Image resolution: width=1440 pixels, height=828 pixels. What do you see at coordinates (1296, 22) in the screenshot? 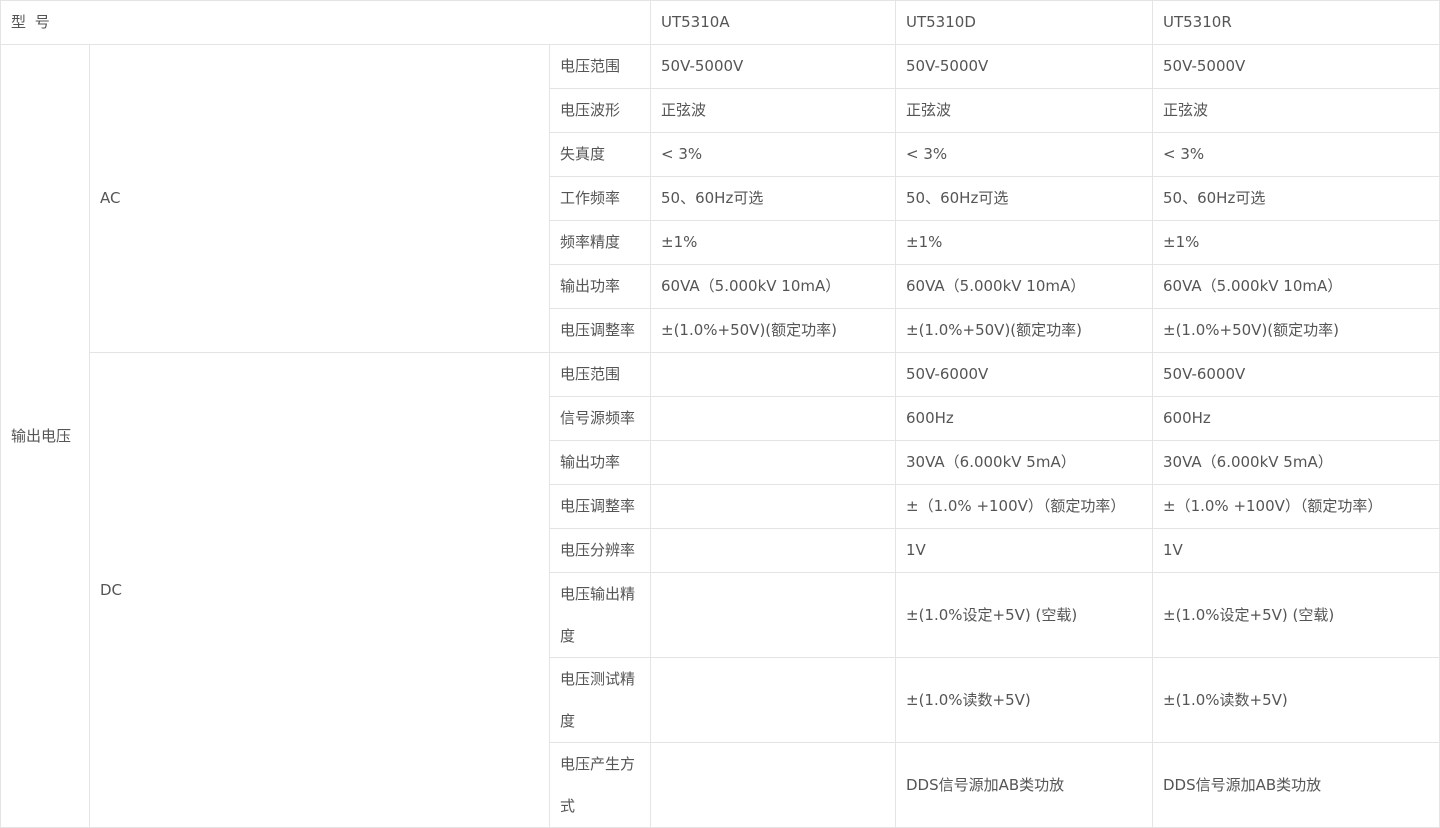
I see `model-ut5310r: UT5310R` at bounding box center [1296, 22].